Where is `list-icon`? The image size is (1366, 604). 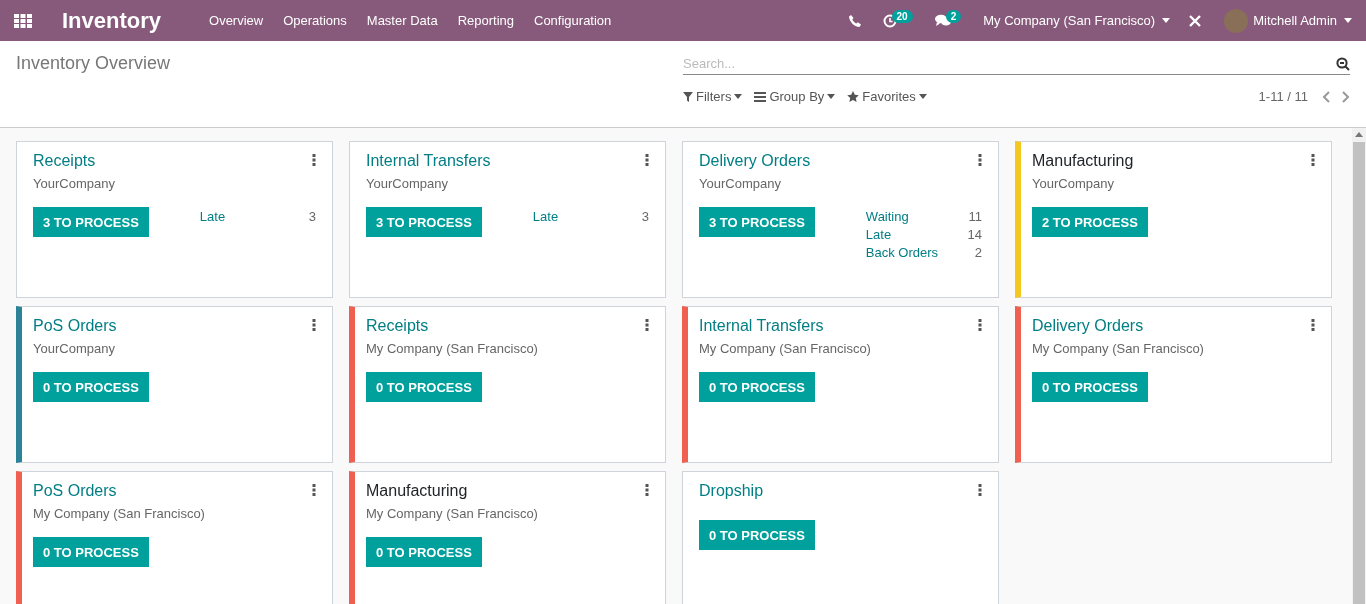
list-icon is located at coordinates (760, 96).